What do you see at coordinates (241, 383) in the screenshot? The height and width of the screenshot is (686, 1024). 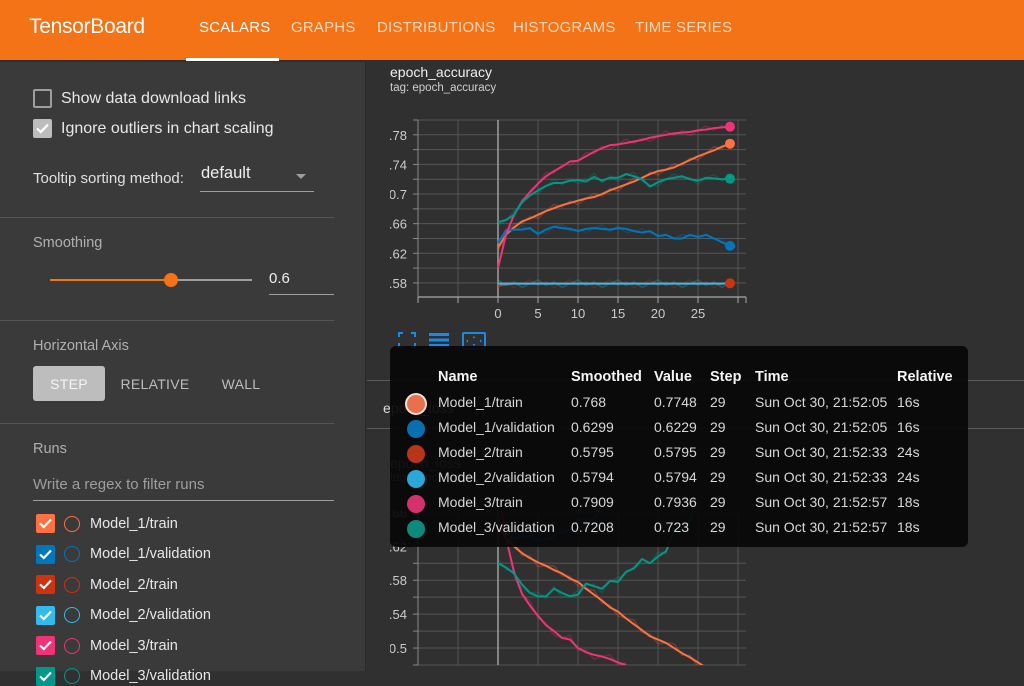 I see `axis-wall-button: WALL` at bounding box center [241, 383].